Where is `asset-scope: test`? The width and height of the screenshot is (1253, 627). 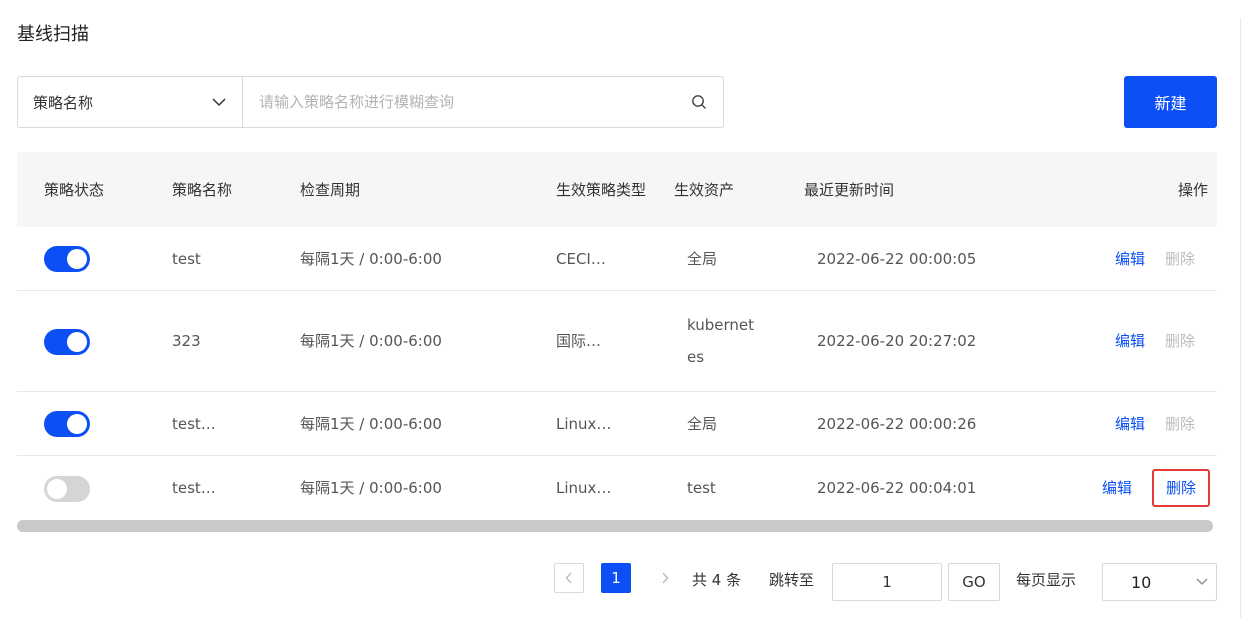
asset-scope: test is located at coordinates (701, 488).